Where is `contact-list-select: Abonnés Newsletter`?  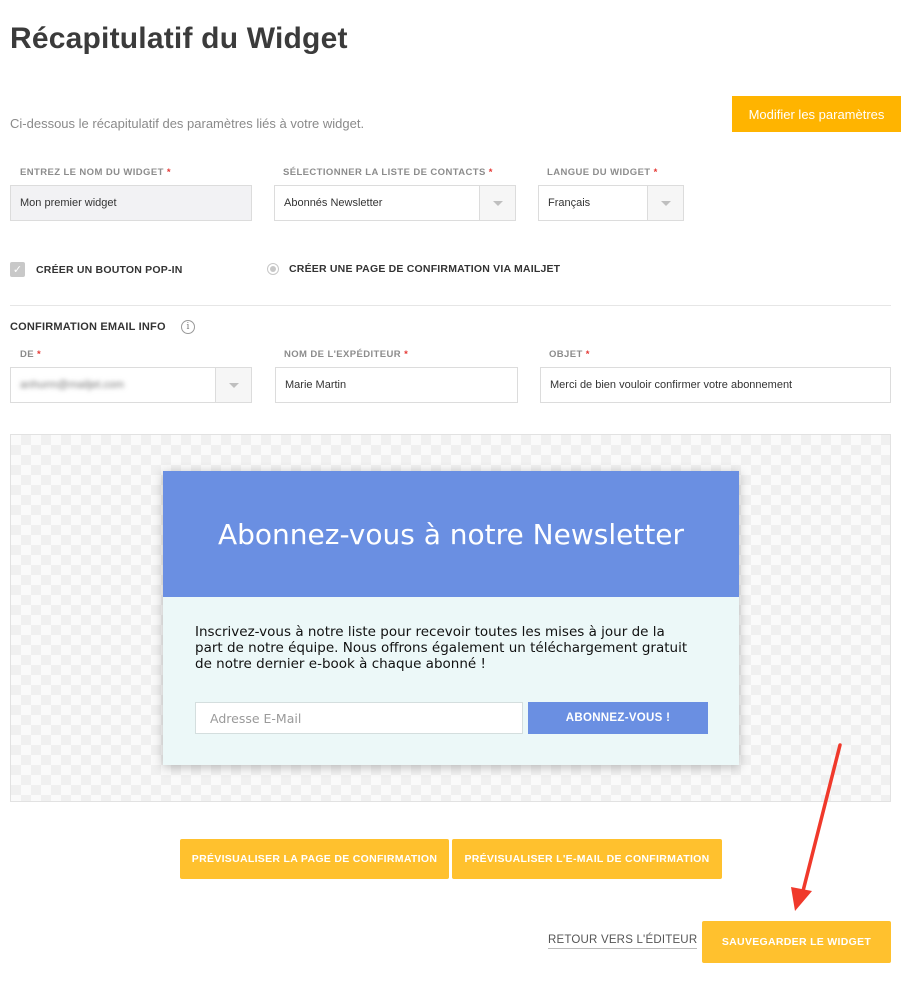 contact-list-select: Abonnés Newsletter is located at coordinates (395, 203).